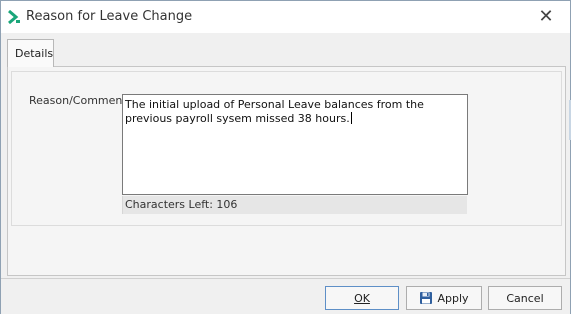 The height and width of the screenshot is (314, 571). Describe the element at coordinates (453, 298) in the screenshot. I see `apply-label: Apply` at that location.